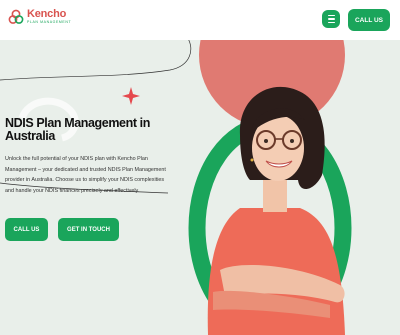 This screenshot has height=335, width=400. I want to click on header-call-button: CALL US, so click(369, 20).